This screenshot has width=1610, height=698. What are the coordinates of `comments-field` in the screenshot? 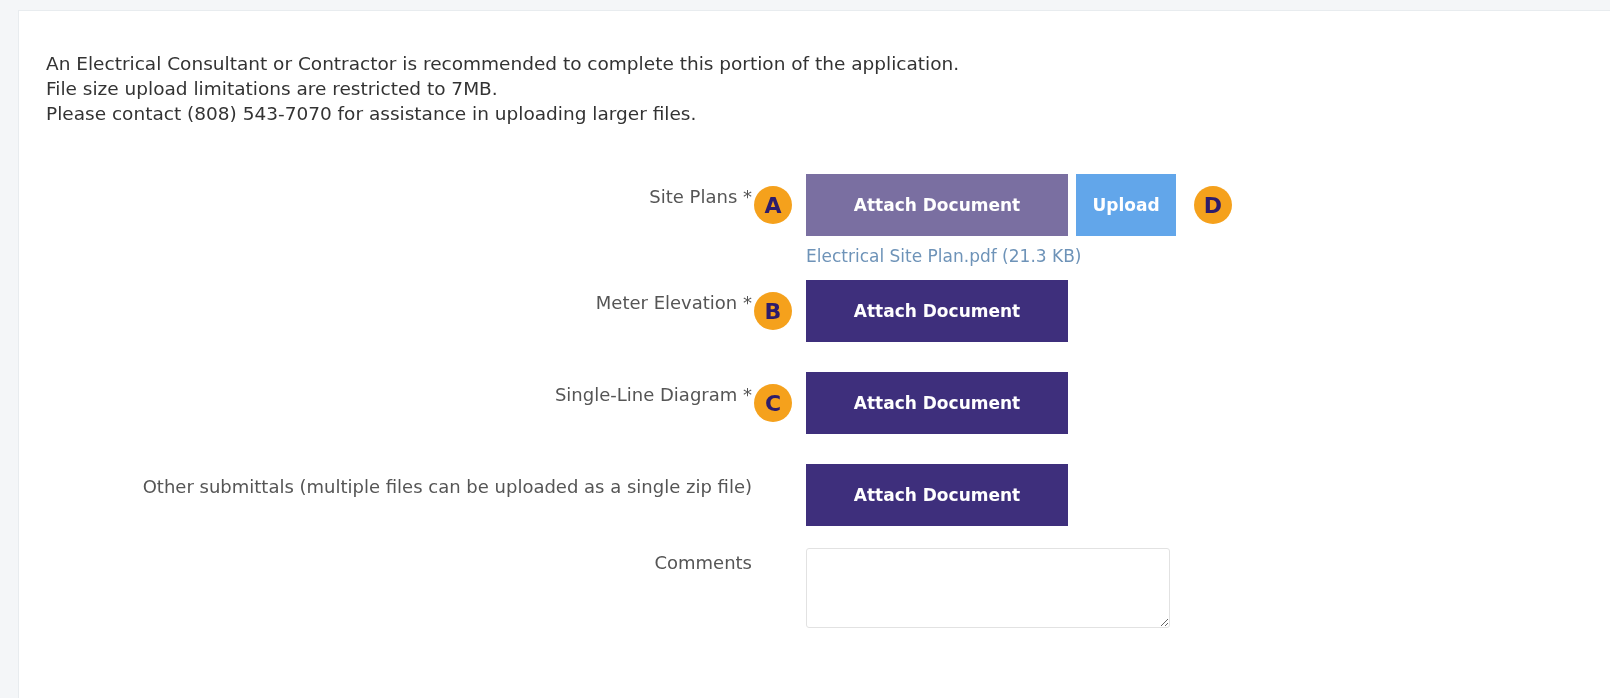 It's located at (988, 588).